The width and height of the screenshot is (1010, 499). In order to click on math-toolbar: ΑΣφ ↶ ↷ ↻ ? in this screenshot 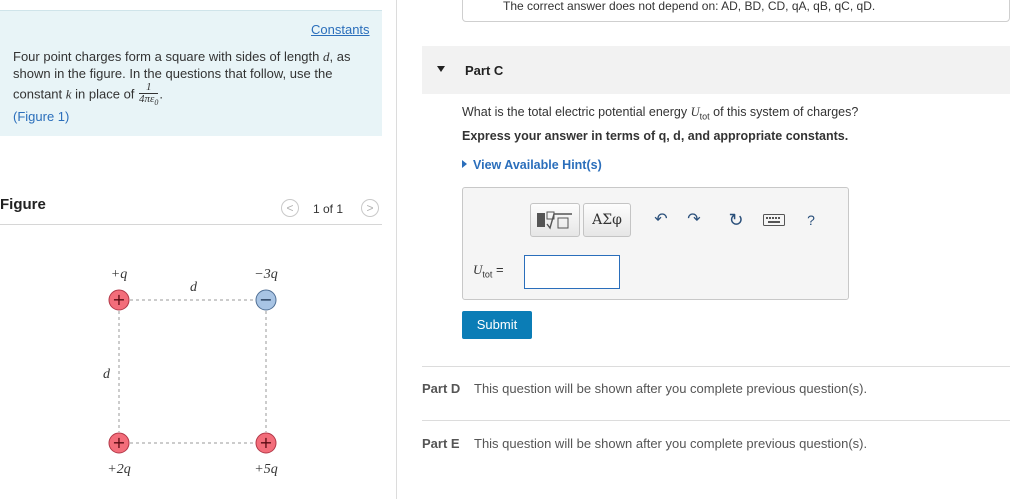, I will do `click(680, 220)`.